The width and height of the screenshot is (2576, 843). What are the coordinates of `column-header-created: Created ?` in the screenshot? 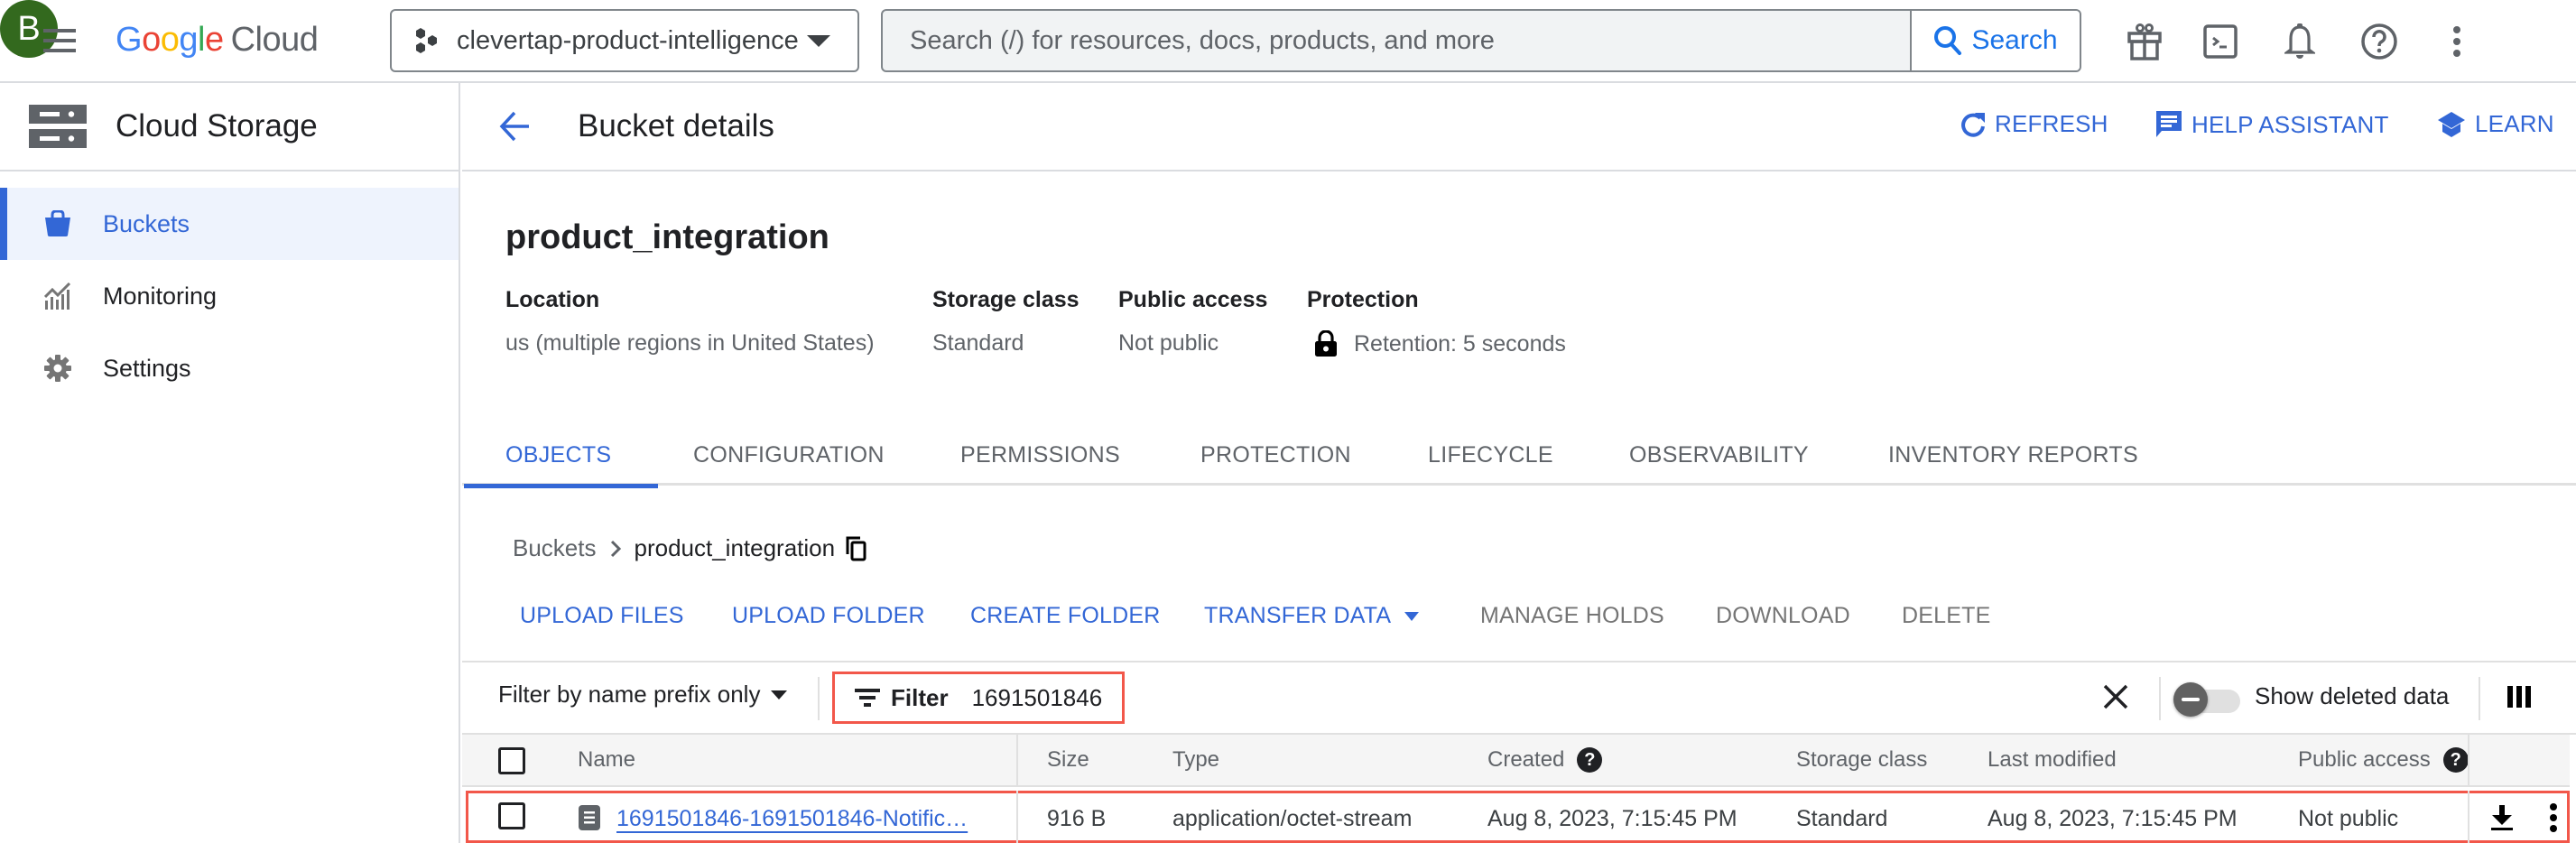 It's located at (1545, 760).